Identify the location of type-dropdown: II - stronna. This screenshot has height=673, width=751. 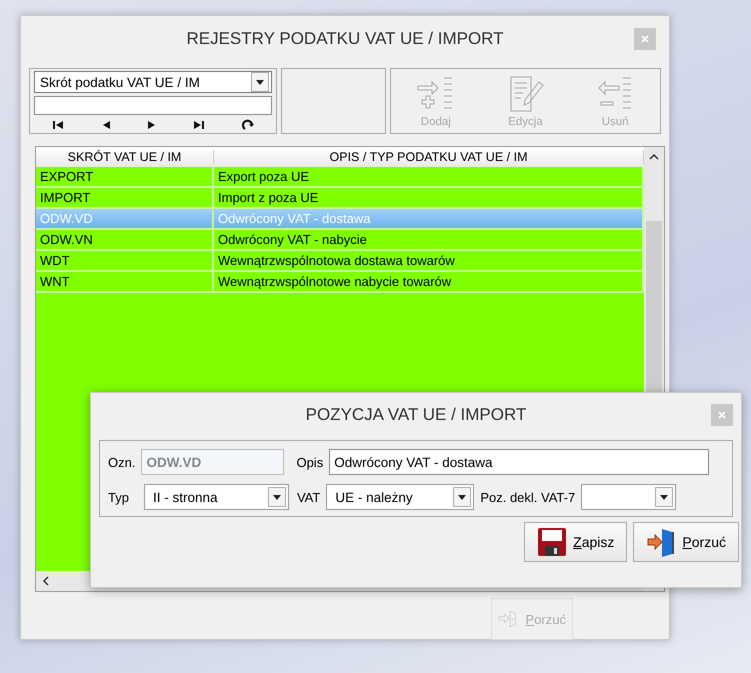
(216, 497).